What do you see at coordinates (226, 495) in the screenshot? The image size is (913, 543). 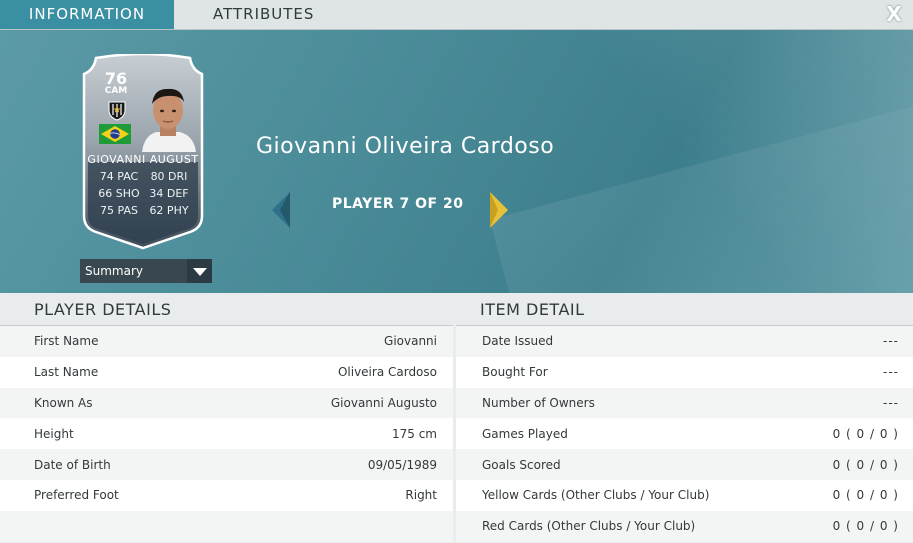 I see `table-row: Preferred Foot Right` at bounding box center [226, 495].